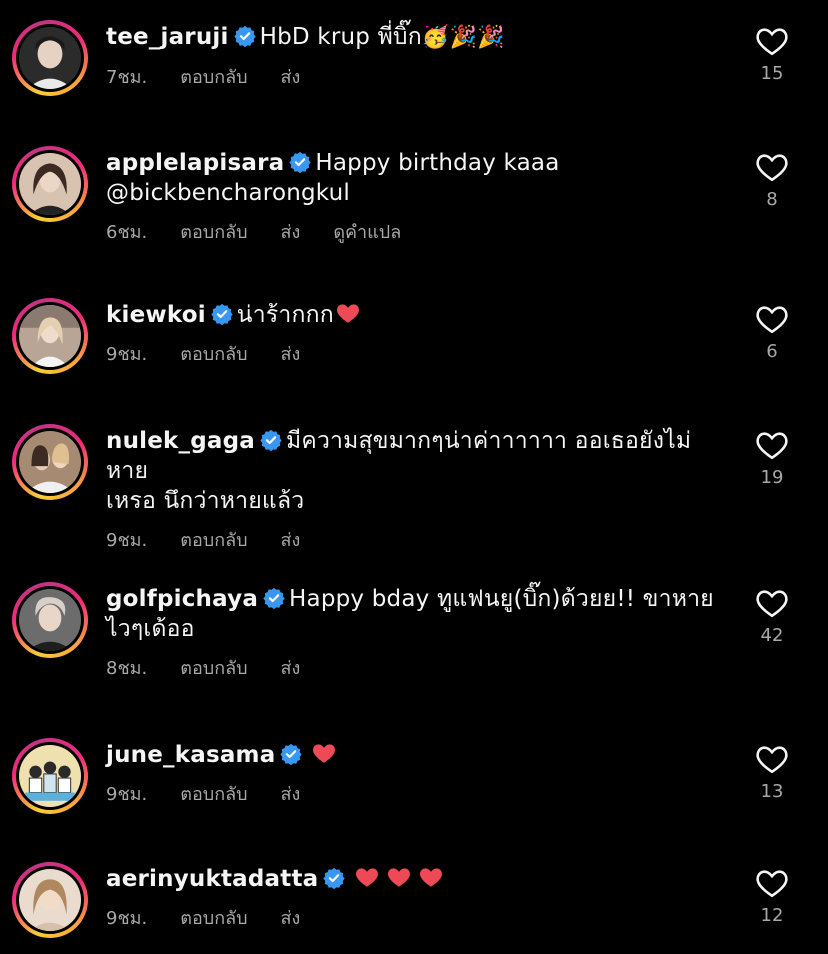 This screenshot has height=954, width=828. I want to click on timestamp: 8ชม., so click(127, 668).